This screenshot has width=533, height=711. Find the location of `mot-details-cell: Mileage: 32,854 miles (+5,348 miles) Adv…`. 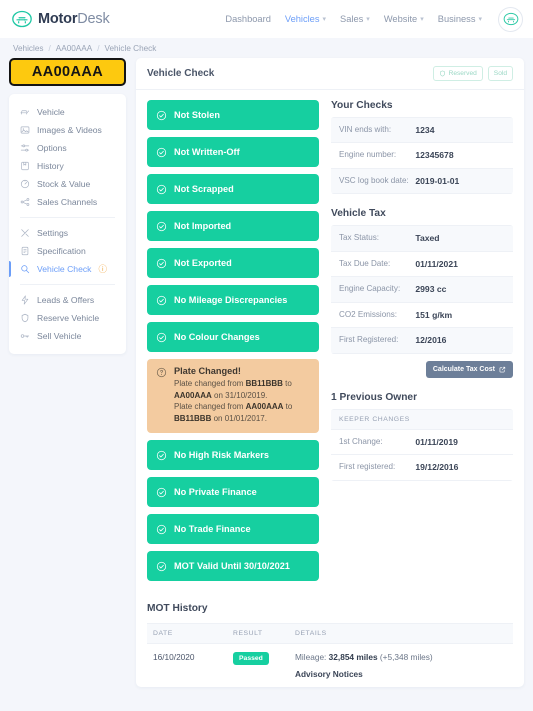

mot-details-cell: Mileage: 32,854 miles (+5,348 miles) Adv… is located at coordinates (401, 666).